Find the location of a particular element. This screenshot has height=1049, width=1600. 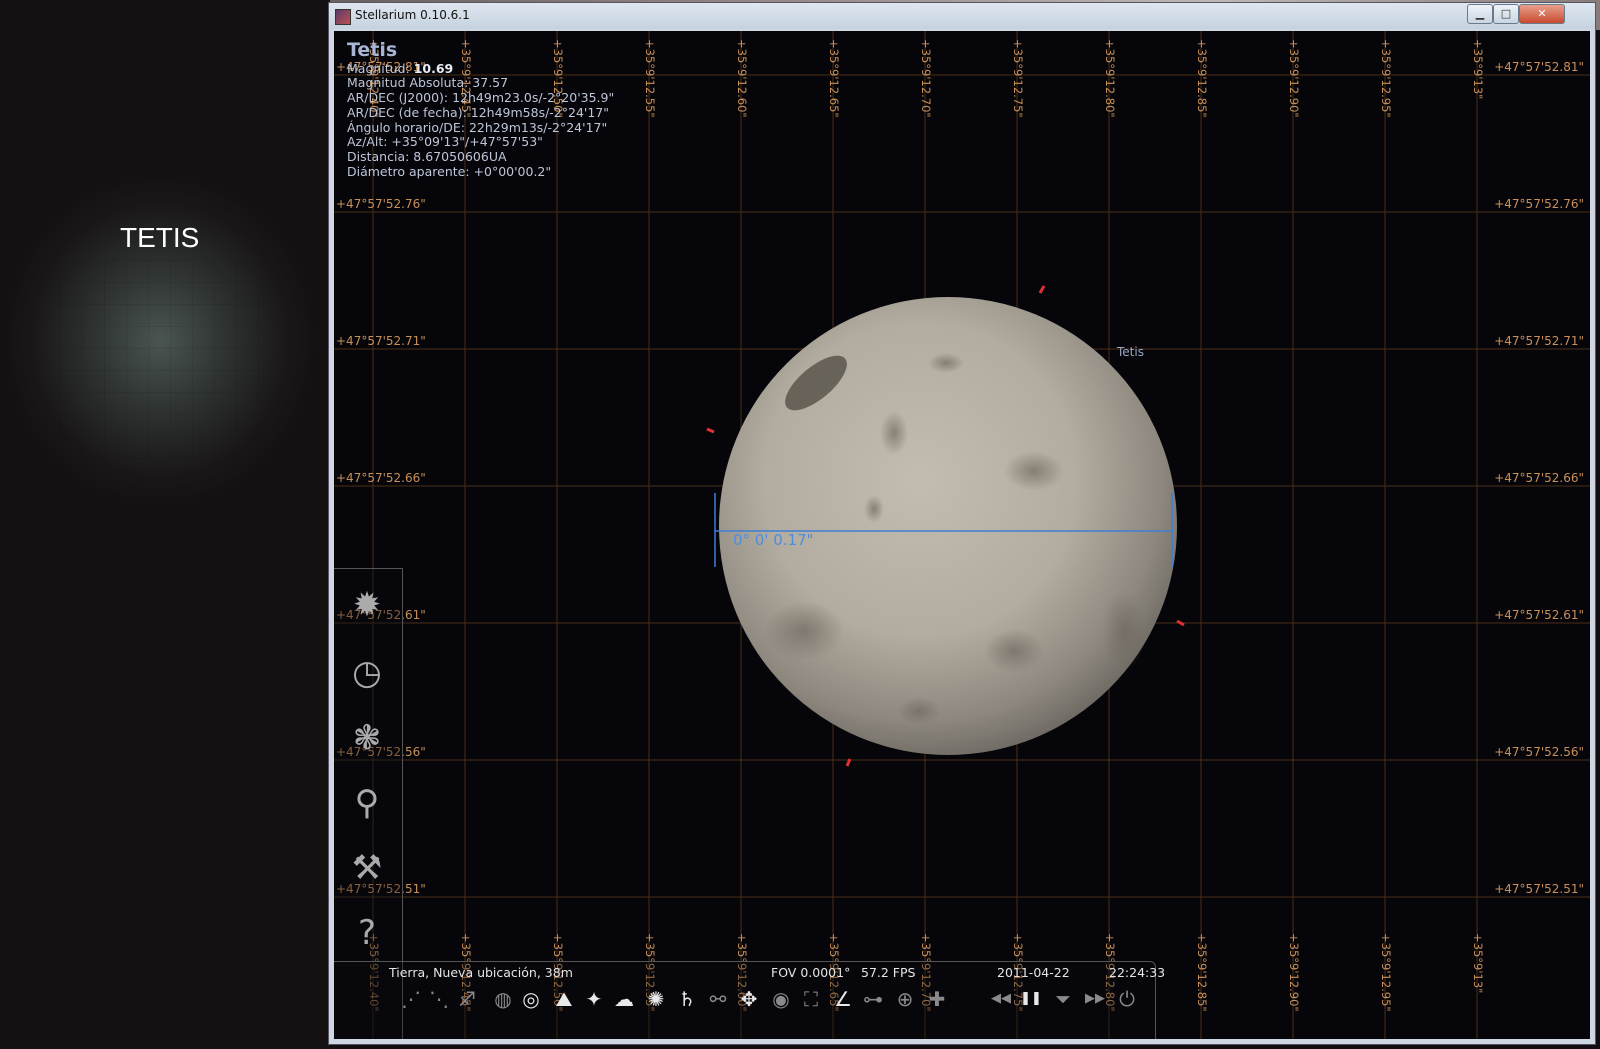

left-panel-title: TETIS is located at coordinates (160, 237).